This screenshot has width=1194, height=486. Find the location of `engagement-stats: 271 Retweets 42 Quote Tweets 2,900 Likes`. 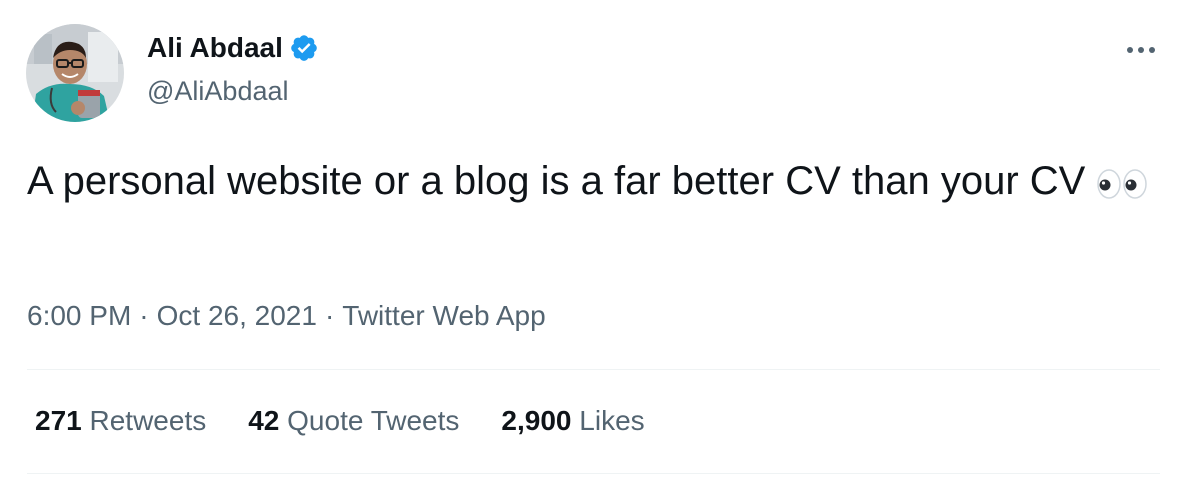

engagement-stats: 271 Retweets 42 Quote Tweets 2,900 Likes is located at coordinates (361, 421).